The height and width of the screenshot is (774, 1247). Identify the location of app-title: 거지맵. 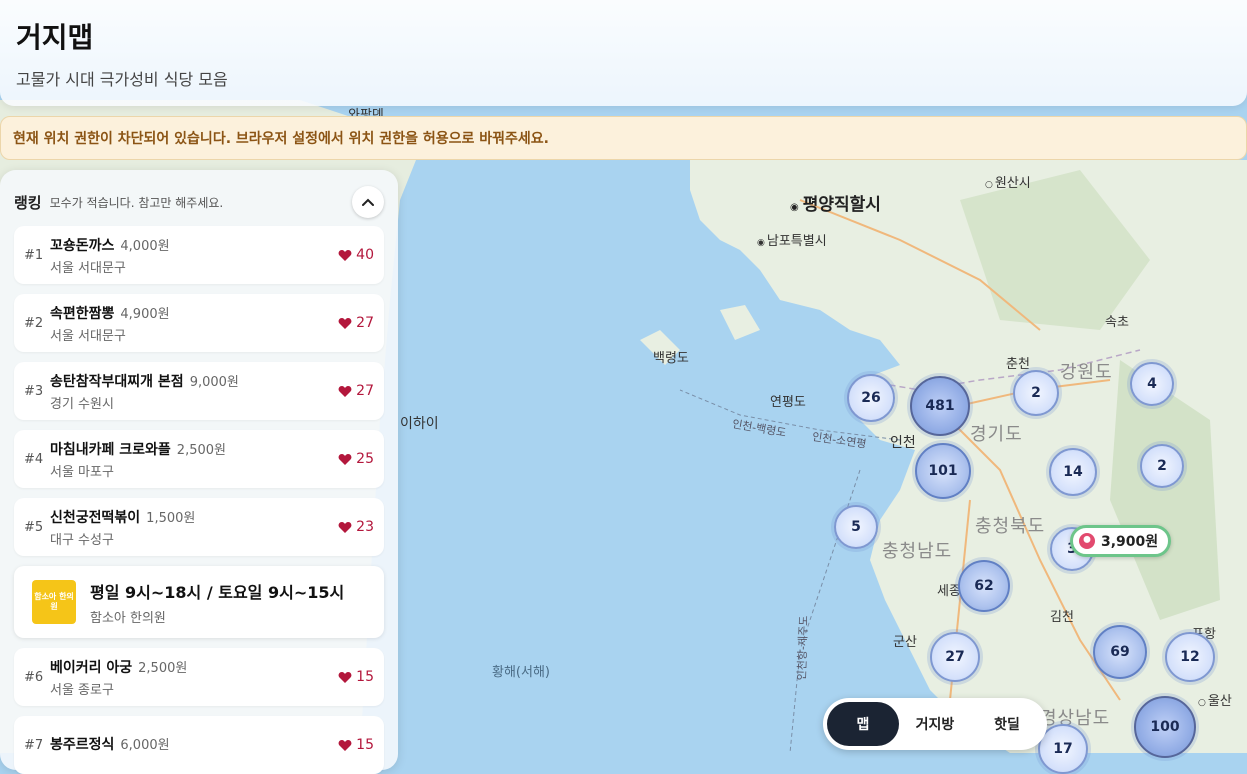
(55, 37).